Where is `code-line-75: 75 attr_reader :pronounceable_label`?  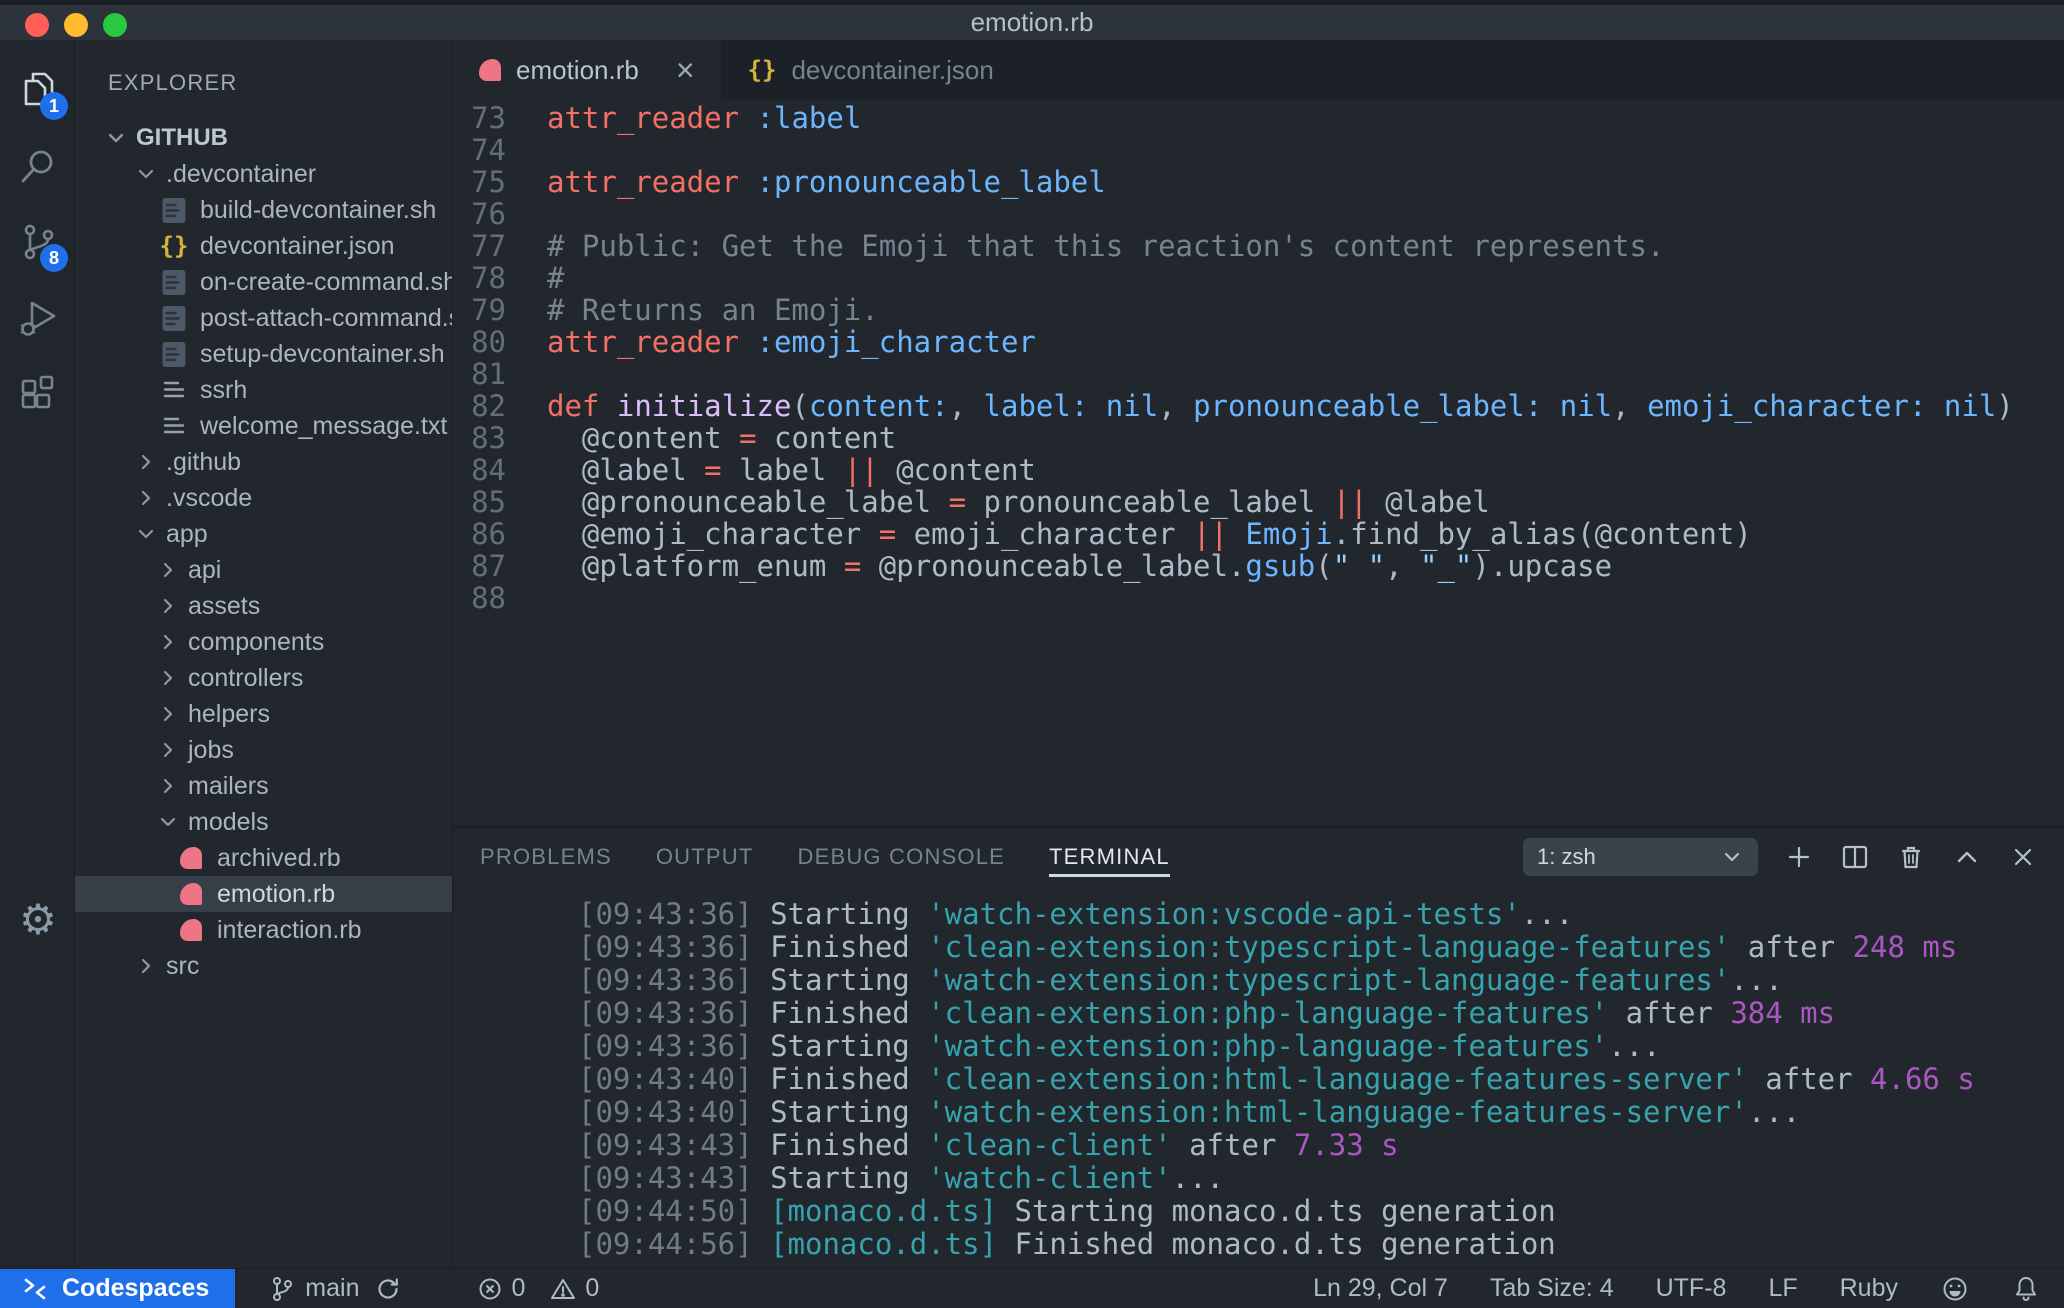
code-line-75: 75 attr_reader :pronounceable_label is located at coordinates (1258, 182).